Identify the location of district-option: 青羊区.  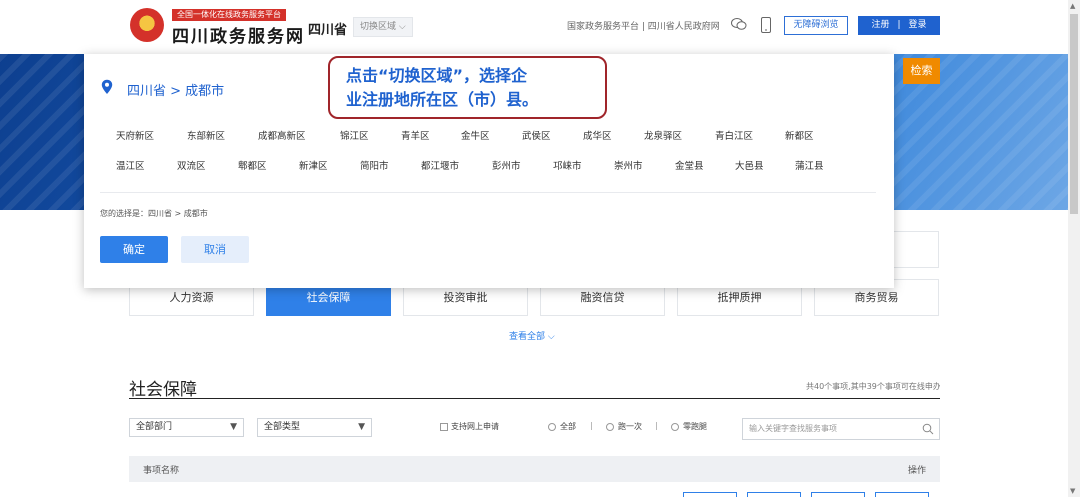
(415, 135).